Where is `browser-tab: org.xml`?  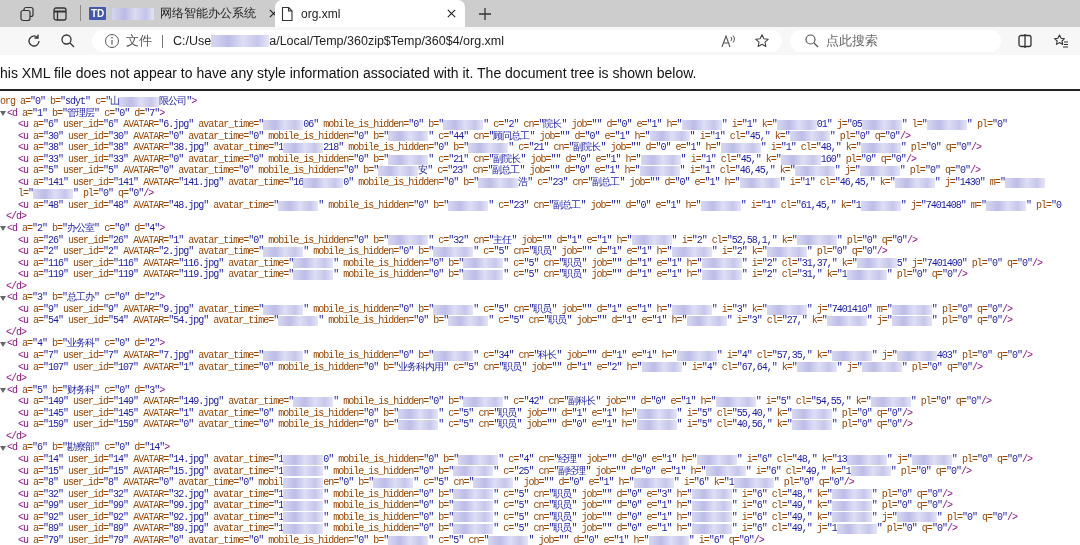
browser-tab: org.xml is located at coordinates (370, 13).